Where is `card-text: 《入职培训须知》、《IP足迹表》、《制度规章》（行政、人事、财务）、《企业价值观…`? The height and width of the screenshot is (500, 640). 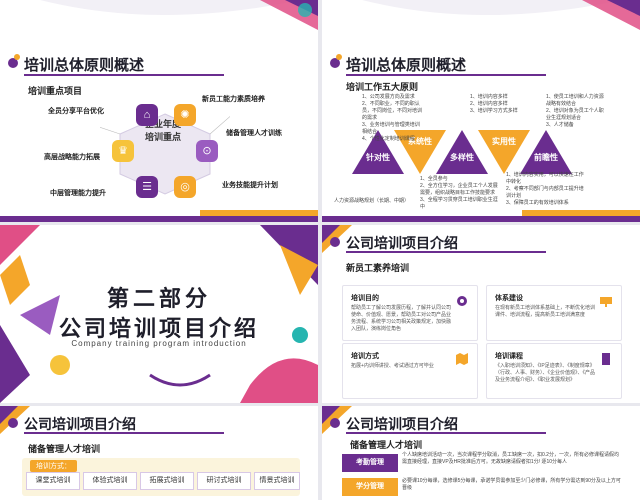
card-text: 《入职培训须知》、《IP足迹表》、《制度规章》（行政、人事、财务）、《企业价值观… is located at coordinates (545, 373).